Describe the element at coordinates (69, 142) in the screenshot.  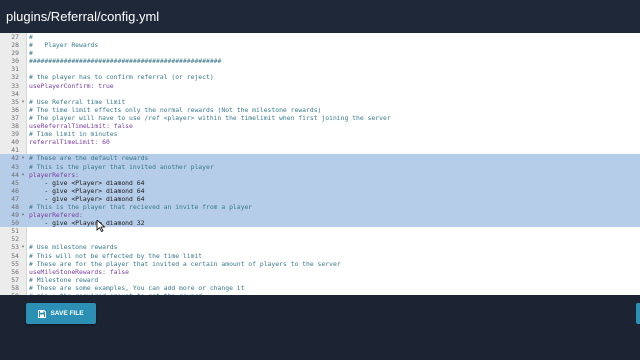
I see `code-text: referralTimeLimit: 60` at that location.